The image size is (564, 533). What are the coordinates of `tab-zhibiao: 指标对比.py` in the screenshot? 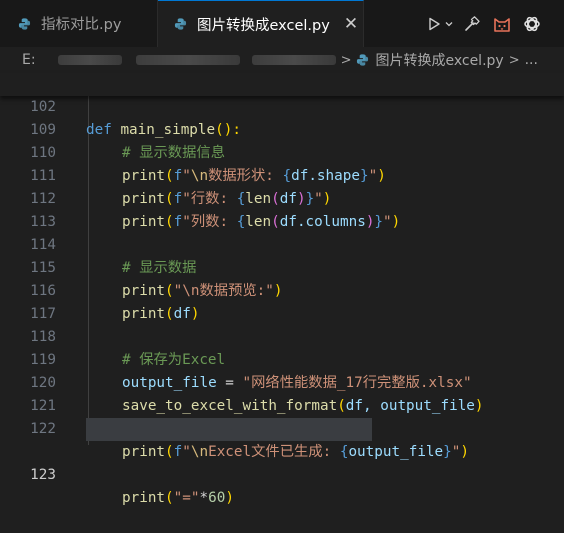 It's located at (79, 23).